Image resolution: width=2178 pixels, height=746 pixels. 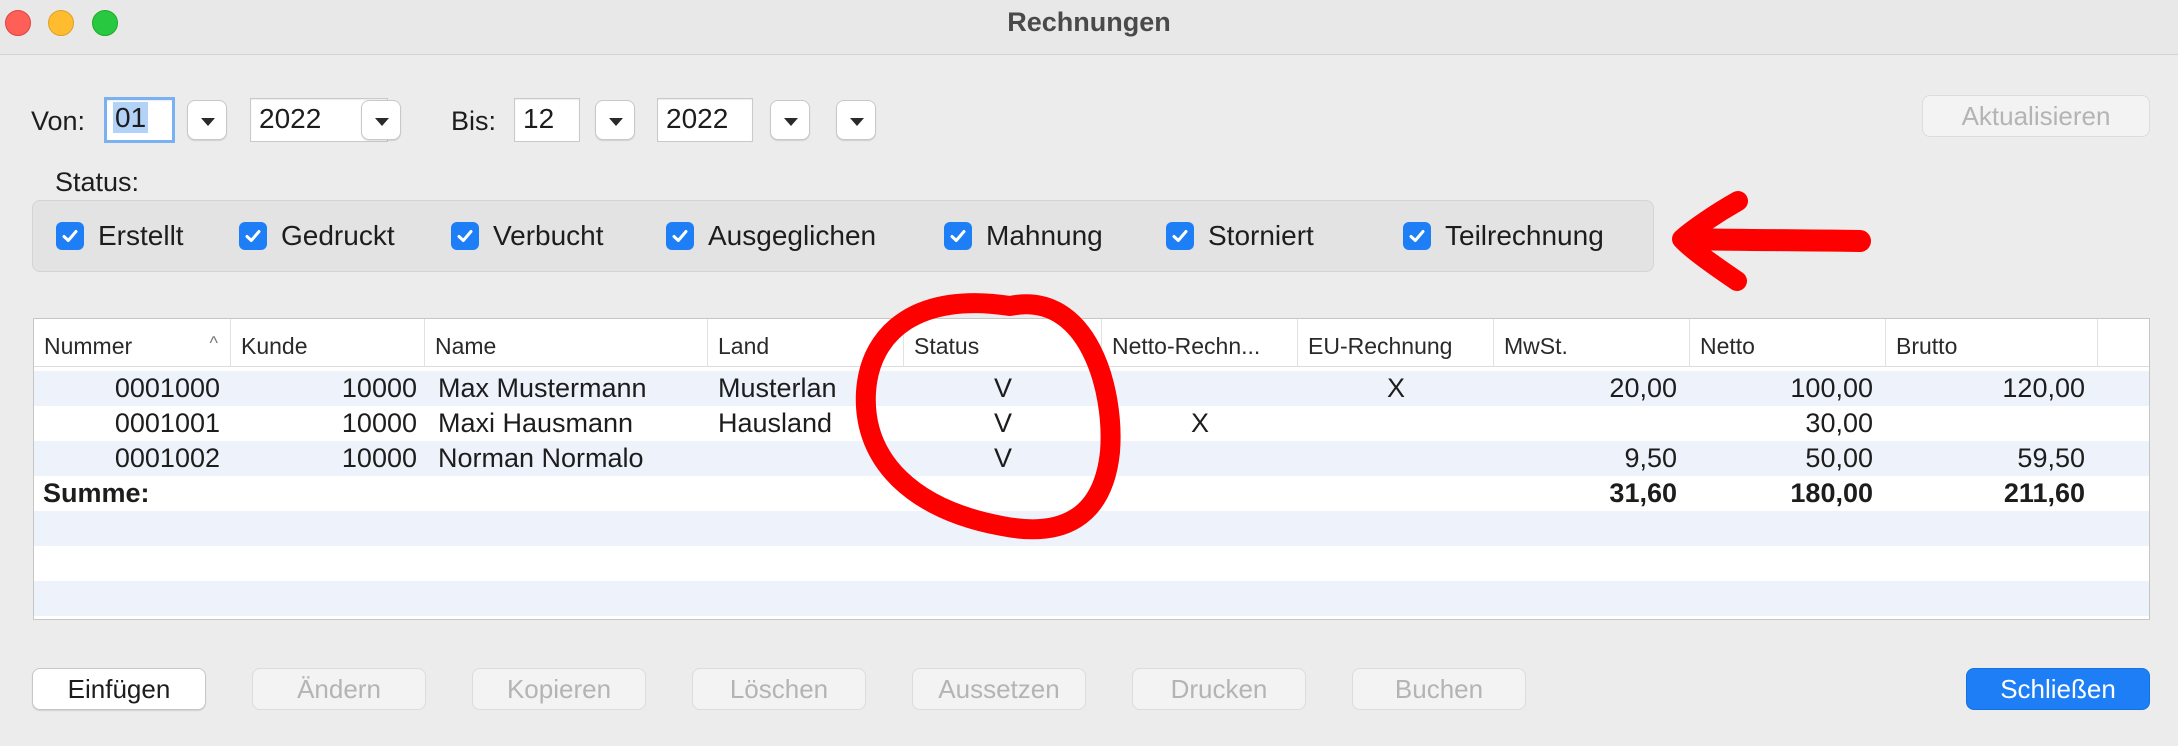 What do you see at coordinates (339, 689) in the screenshot?
I see `edit-button: Ändern` at bounding box center [339, 689].